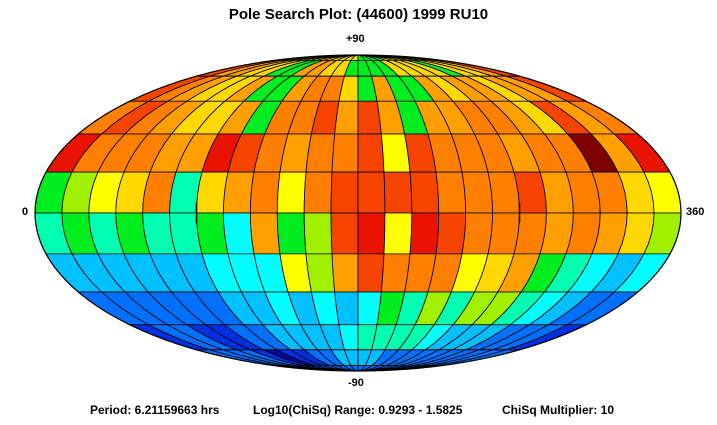  Describe the element at coordinates (358, 410) in the screenshot. I see `footer-range: Log10(ChiSq) Range: 0.9293 - 1.5825` at that location.